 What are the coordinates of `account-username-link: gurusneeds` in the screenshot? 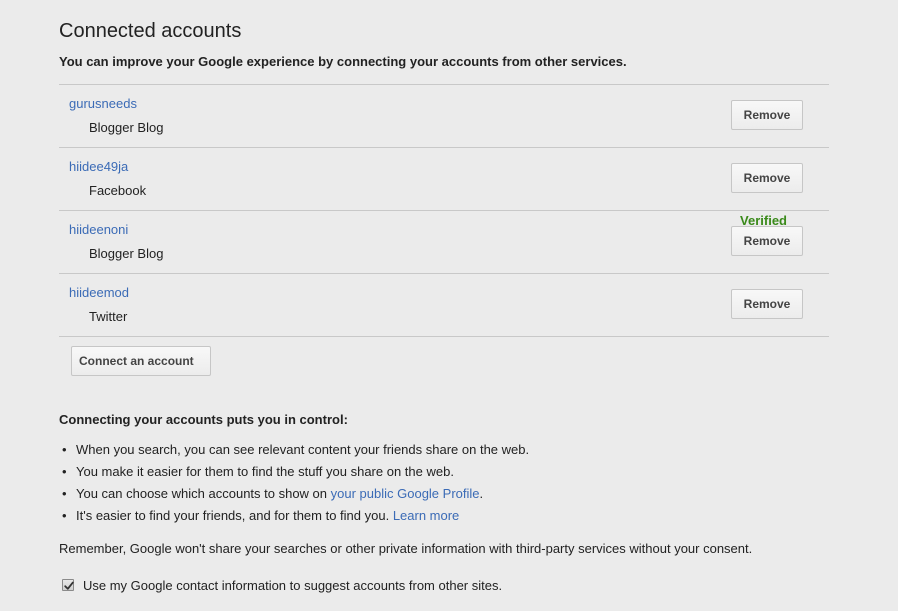 It's located at (103, 103).